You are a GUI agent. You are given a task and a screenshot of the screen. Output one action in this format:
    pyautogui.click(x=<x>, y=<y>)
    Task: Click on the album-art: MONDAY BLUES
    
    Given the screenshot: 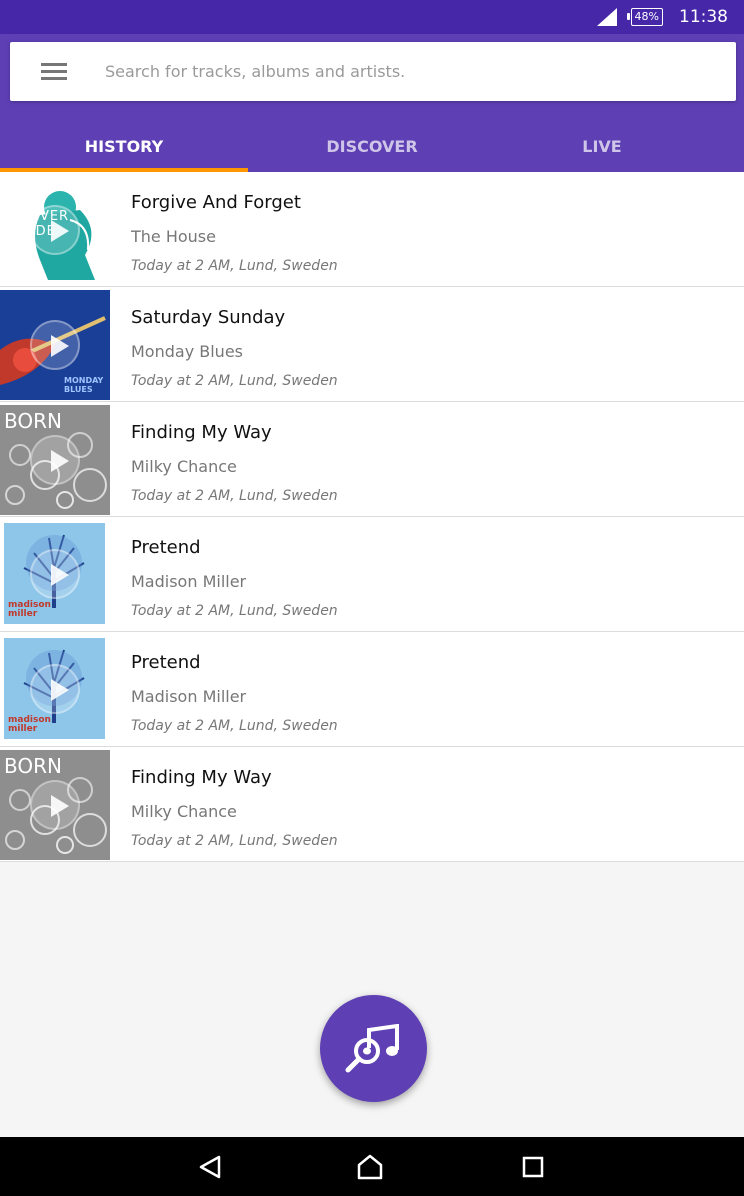 What is the action you would take?
    pyautogui.click(x=55, y=345)
    